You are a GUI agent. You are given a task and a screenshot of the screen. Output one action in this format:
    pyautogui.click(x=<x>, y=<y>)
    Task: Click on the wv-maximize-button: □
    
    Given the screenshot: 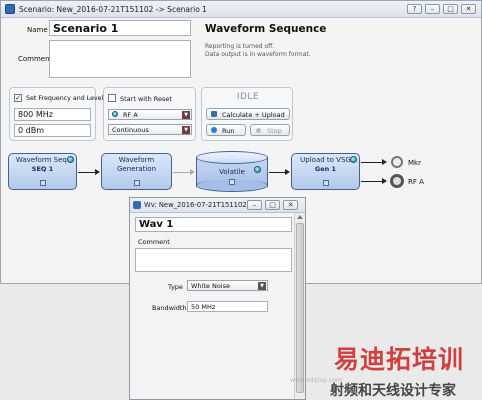 What is the action you would take?
    pyautogui.click(x=272, y=205)
    